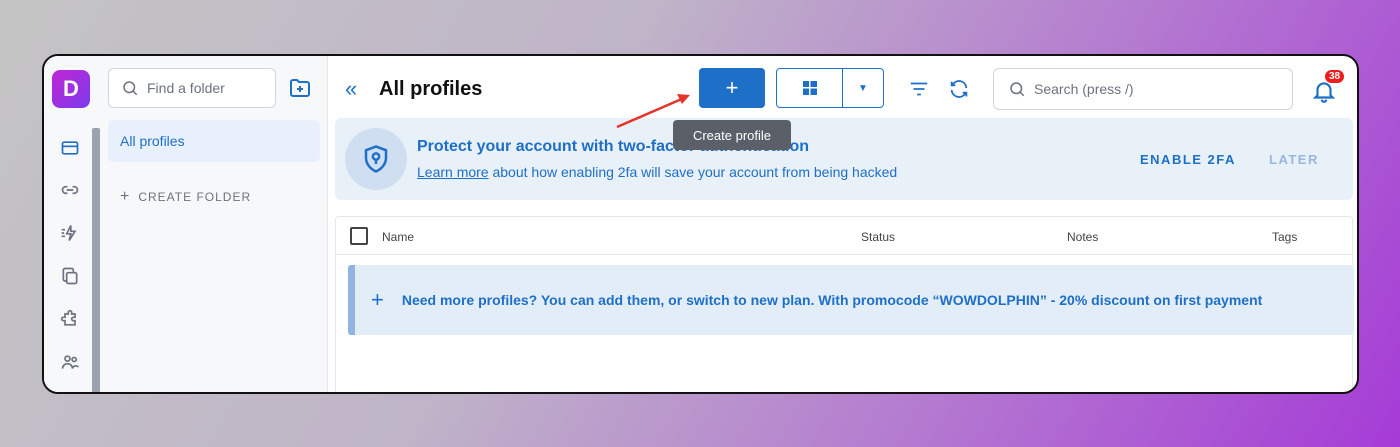  I want to click on table-header: Name Status Notes Tags, so click(844, 236).